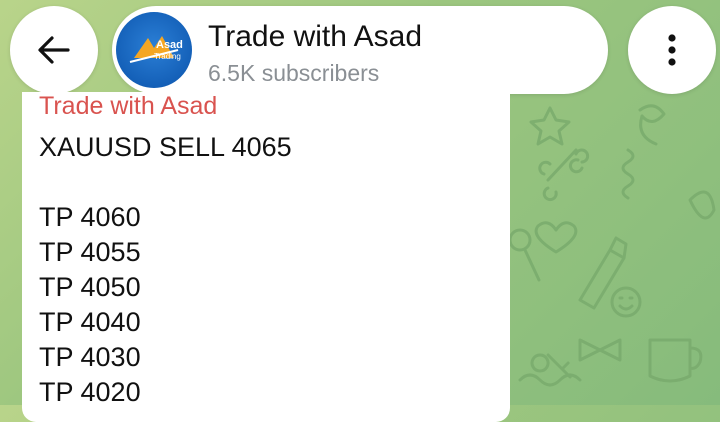  What do you see at coordinates (628, 174) in the screenshot?
I see `spring-doodle` at bounding box center [628, 174].